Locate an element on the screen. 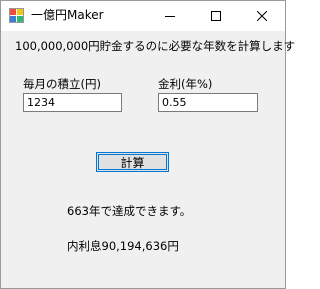 This screenshot has height=289, width=320. app-icon is located at coordinates (17, 16).